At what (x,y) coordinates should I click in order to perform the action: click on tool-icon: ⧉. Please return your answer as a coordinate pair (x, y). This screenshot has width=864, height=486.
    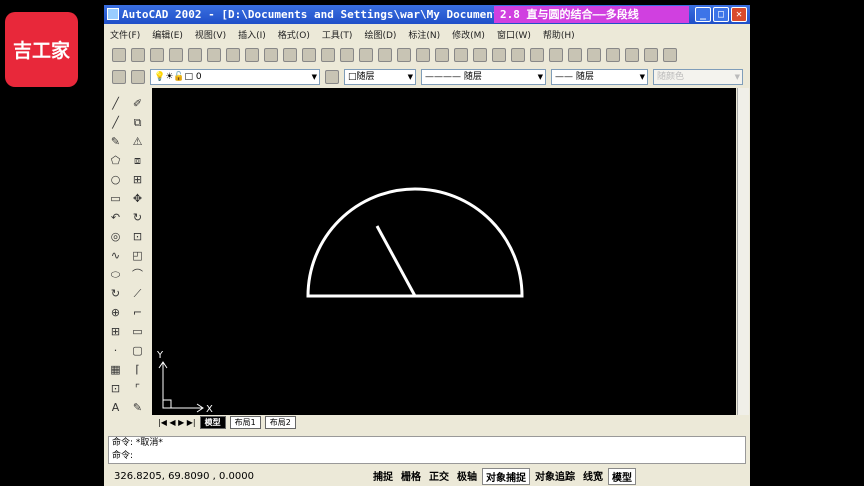
    Looking at the image, I should click on (137, 122).